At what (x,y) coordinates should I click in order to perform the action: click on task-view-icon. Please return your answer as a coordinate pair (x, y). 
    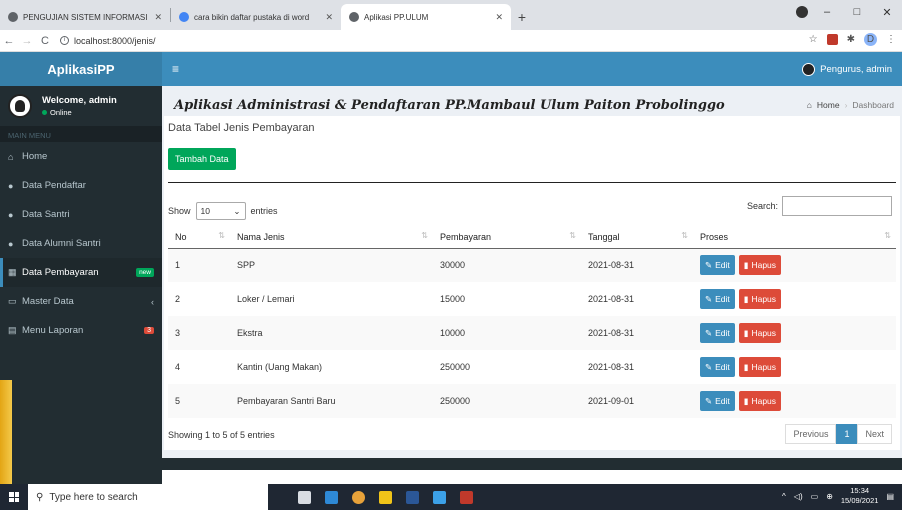
    Looking at the image, I should click on (304, 497).